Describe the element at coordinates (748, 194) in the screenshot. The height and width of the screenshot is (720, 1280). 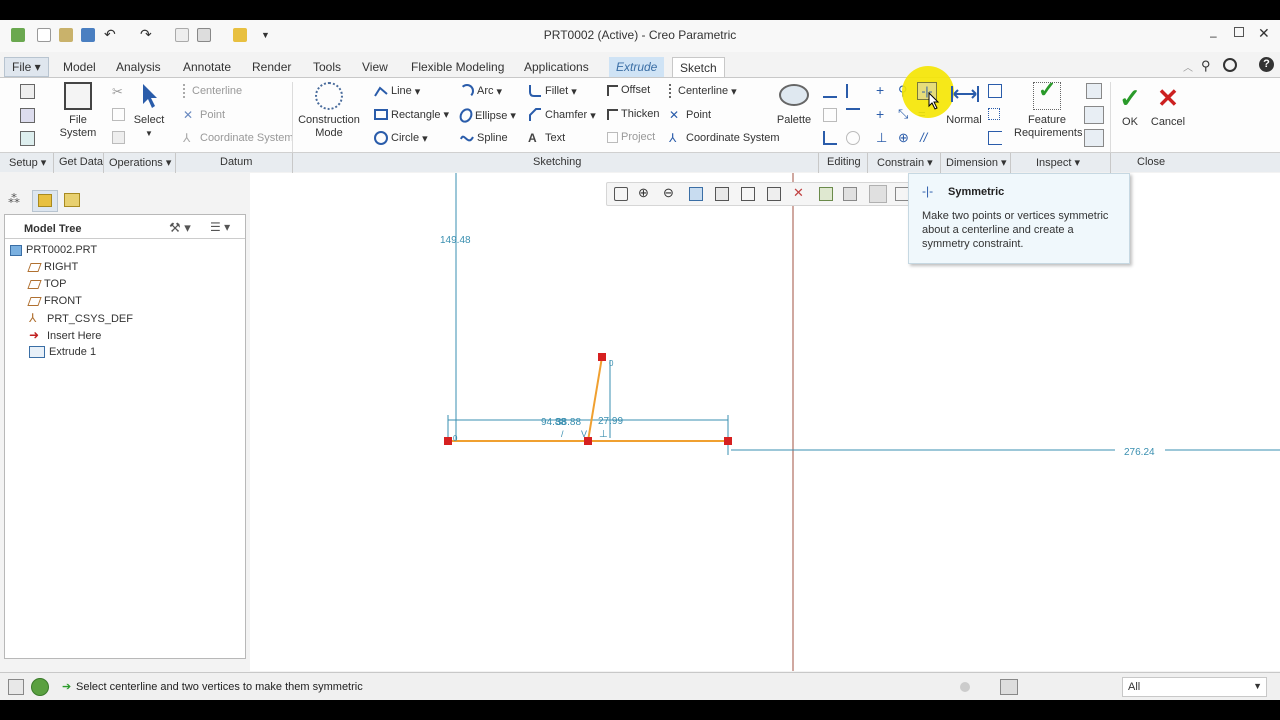
I see `saved-orientations-icon` at that location.